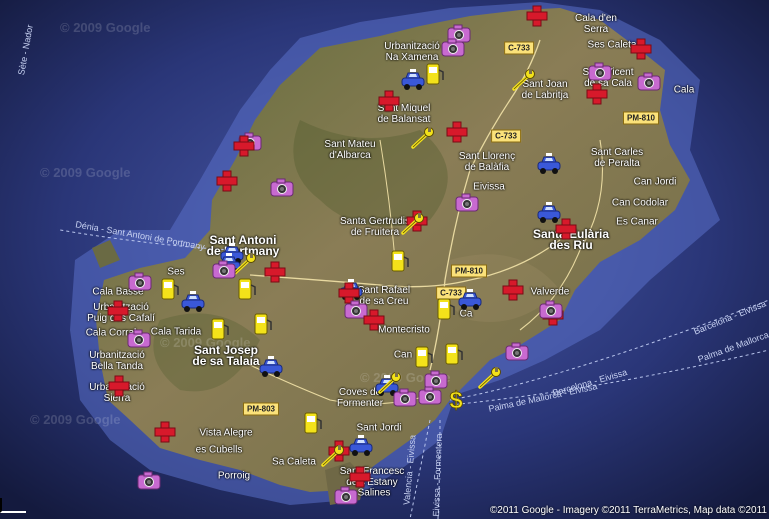  What do you see at coordinates (596, 24) in the screenshot?
I see `place-label: Cala d'en Serra` at bounding box center [596, 24].